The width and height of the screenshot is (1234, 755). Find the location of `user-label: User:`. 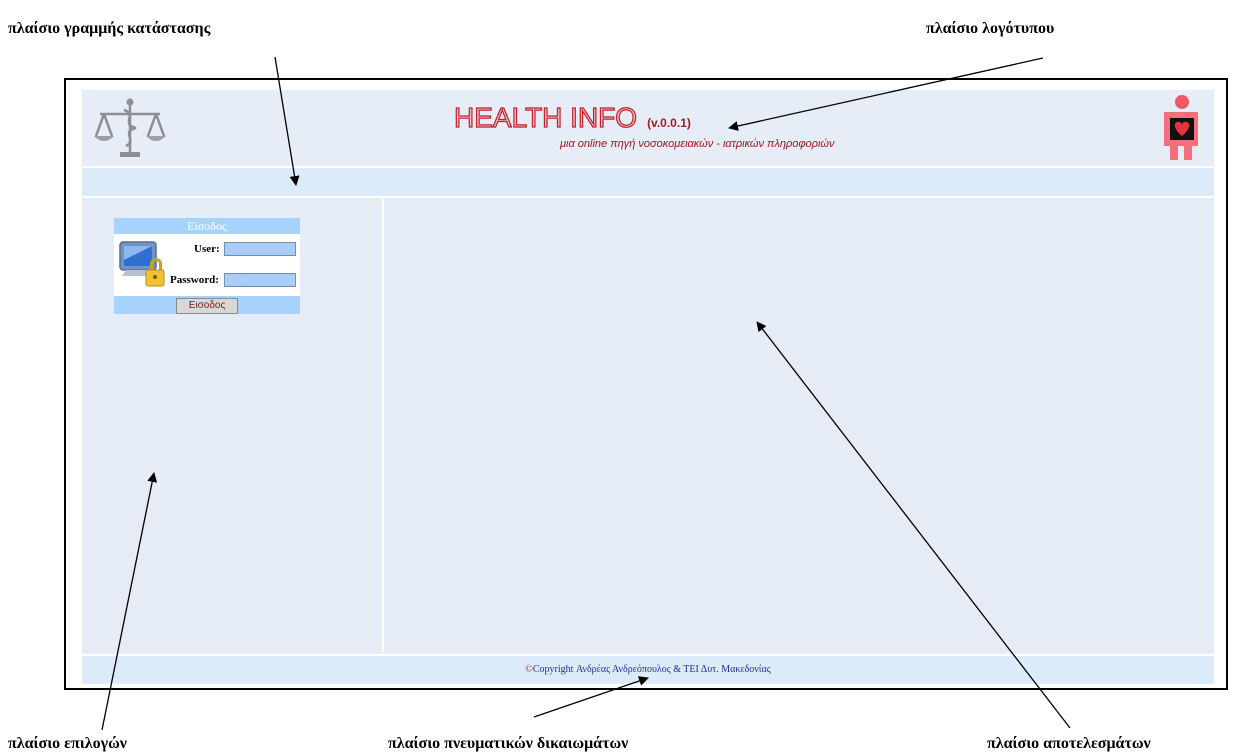

user-label: User: is located at coordinates (207, 249).